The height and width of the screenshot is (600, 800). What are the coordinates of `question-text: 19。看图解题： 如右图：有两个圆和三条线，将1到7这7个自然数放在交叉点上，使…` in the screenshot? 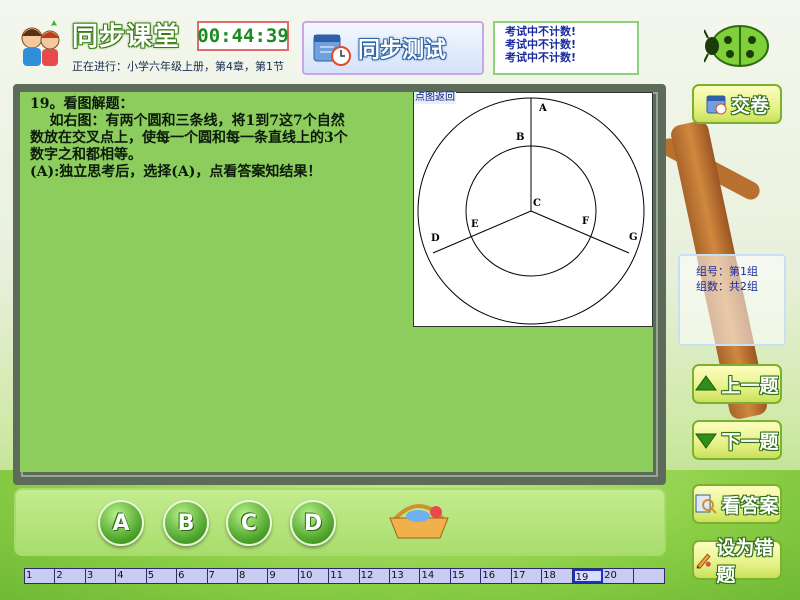 It's located at (189, 138).